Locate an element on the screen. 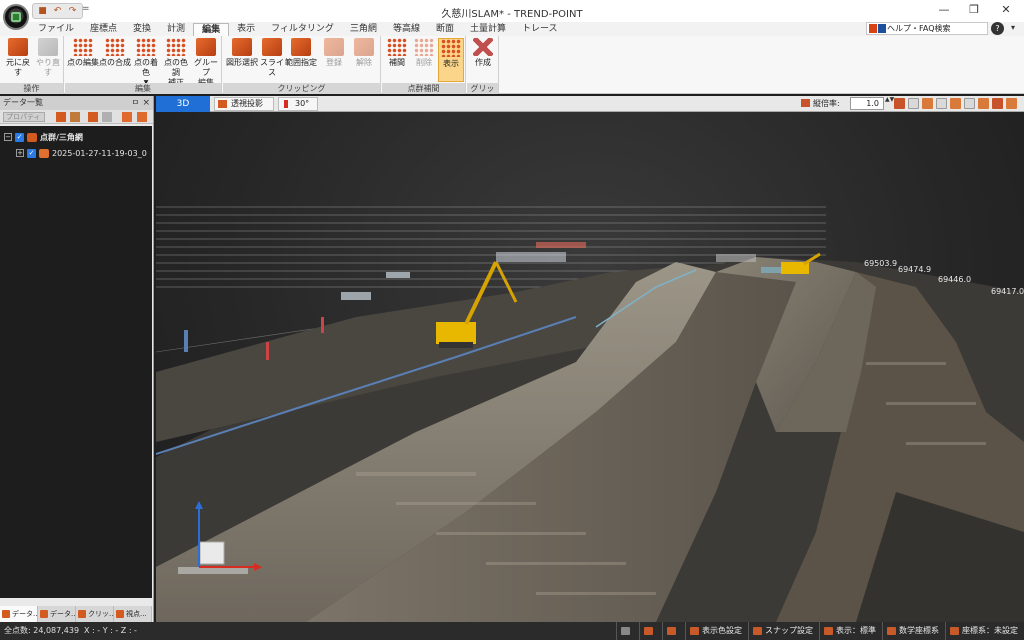 This screenshot has height=640, width=1024. slice-button: スライス is located at coordinates (272, 58).